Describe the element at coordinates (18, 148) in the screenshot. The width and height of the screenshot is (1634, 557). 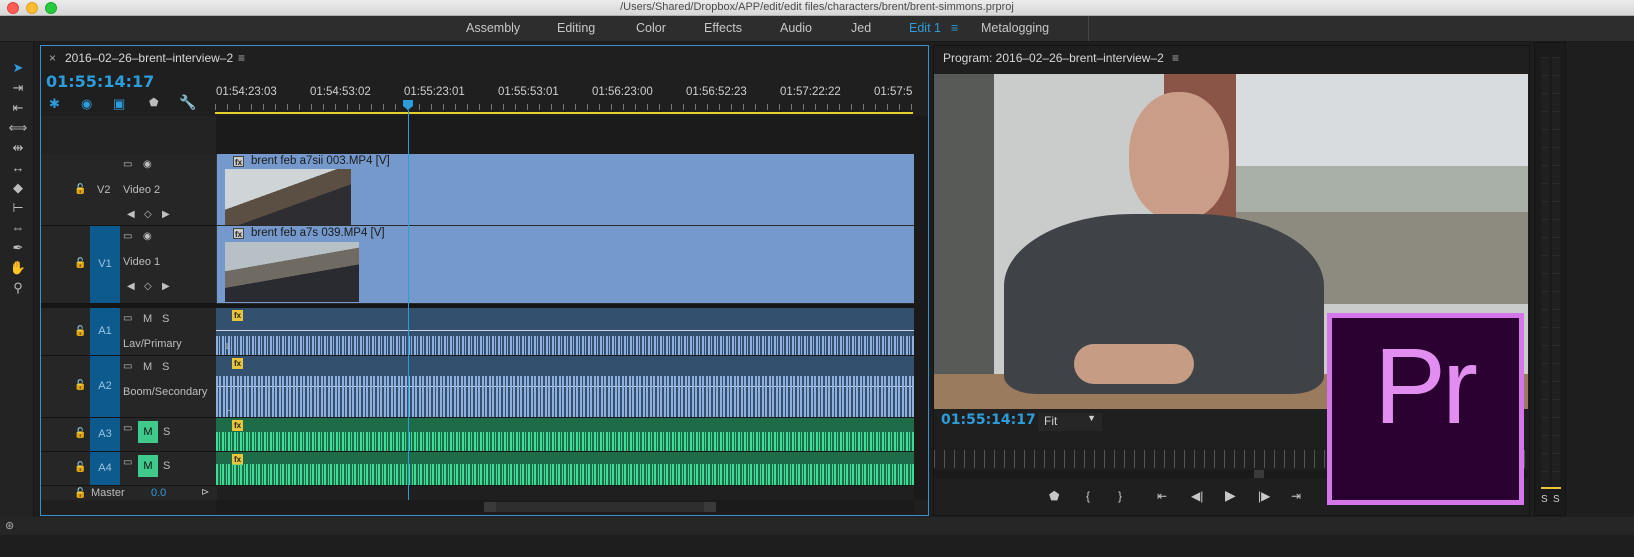
I see `rate-stretch-tool-icon: ⇹` at that location.